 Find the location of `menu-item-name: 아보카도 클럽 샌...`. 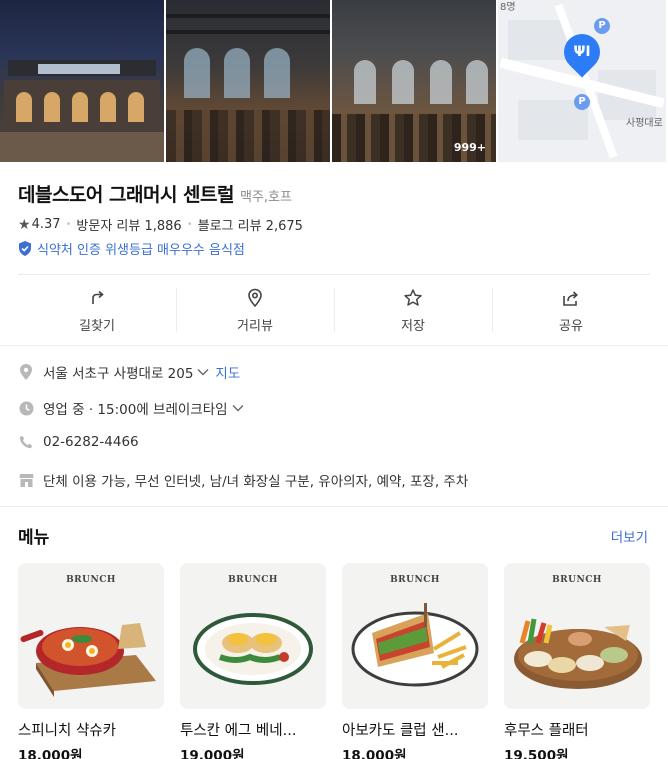

menu-item-name: 아보카도 클럽 샌... is located at coordinates (400, 731).